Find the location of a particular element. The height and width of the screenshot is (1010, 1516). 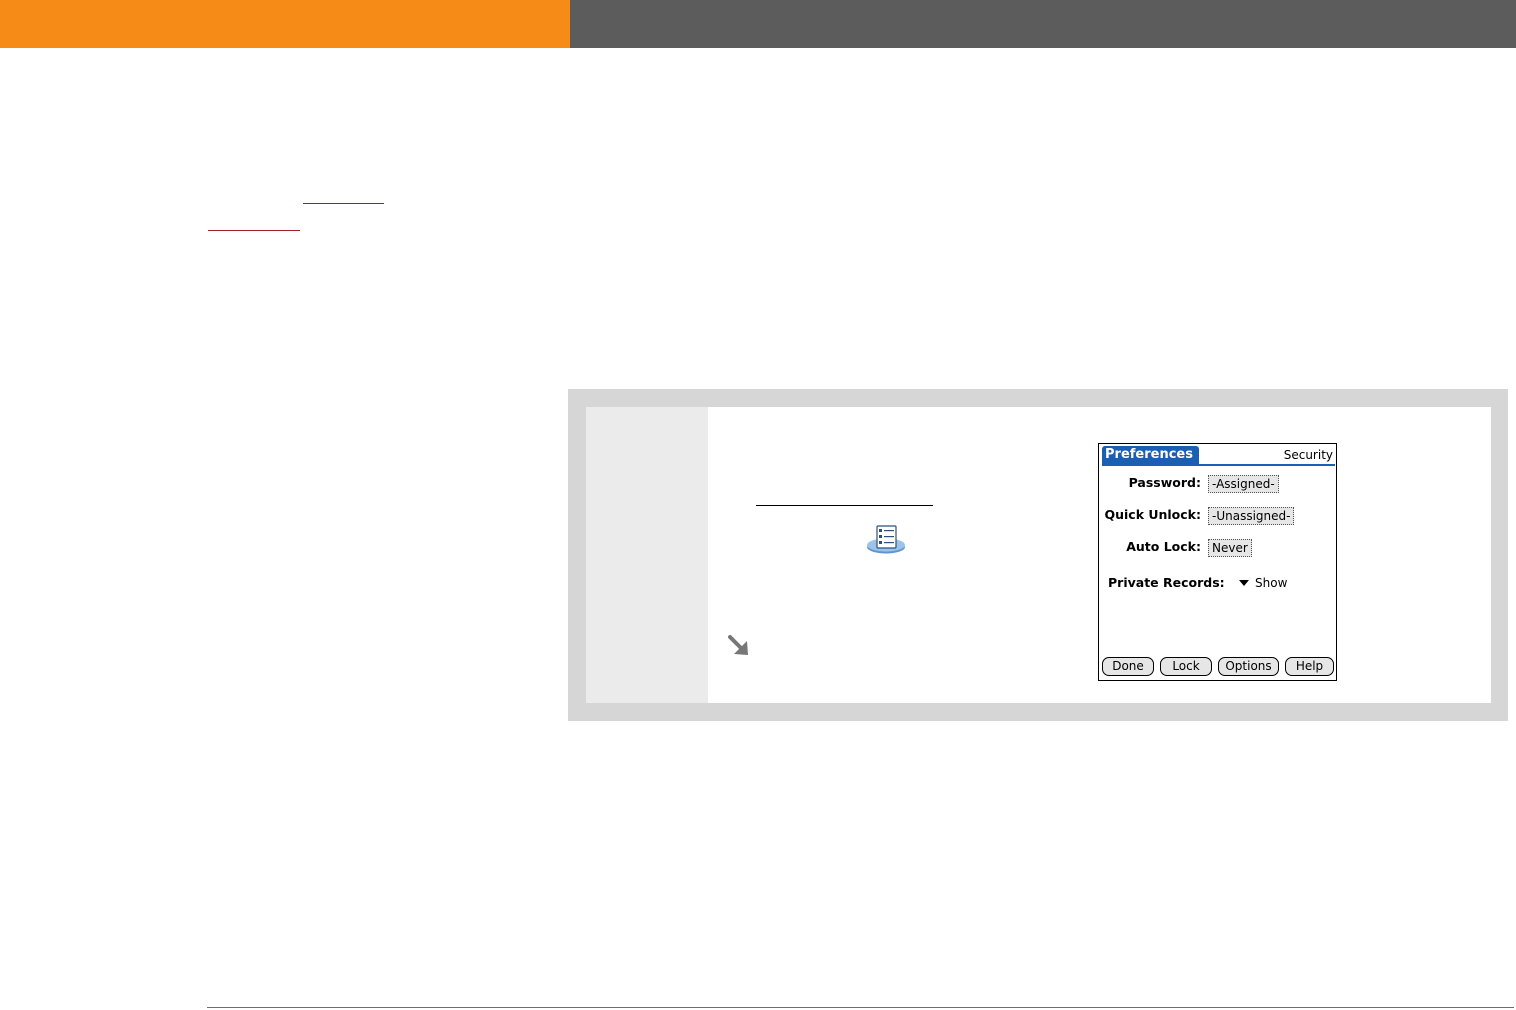

footer-divider is located at coordinates (860, 1007).